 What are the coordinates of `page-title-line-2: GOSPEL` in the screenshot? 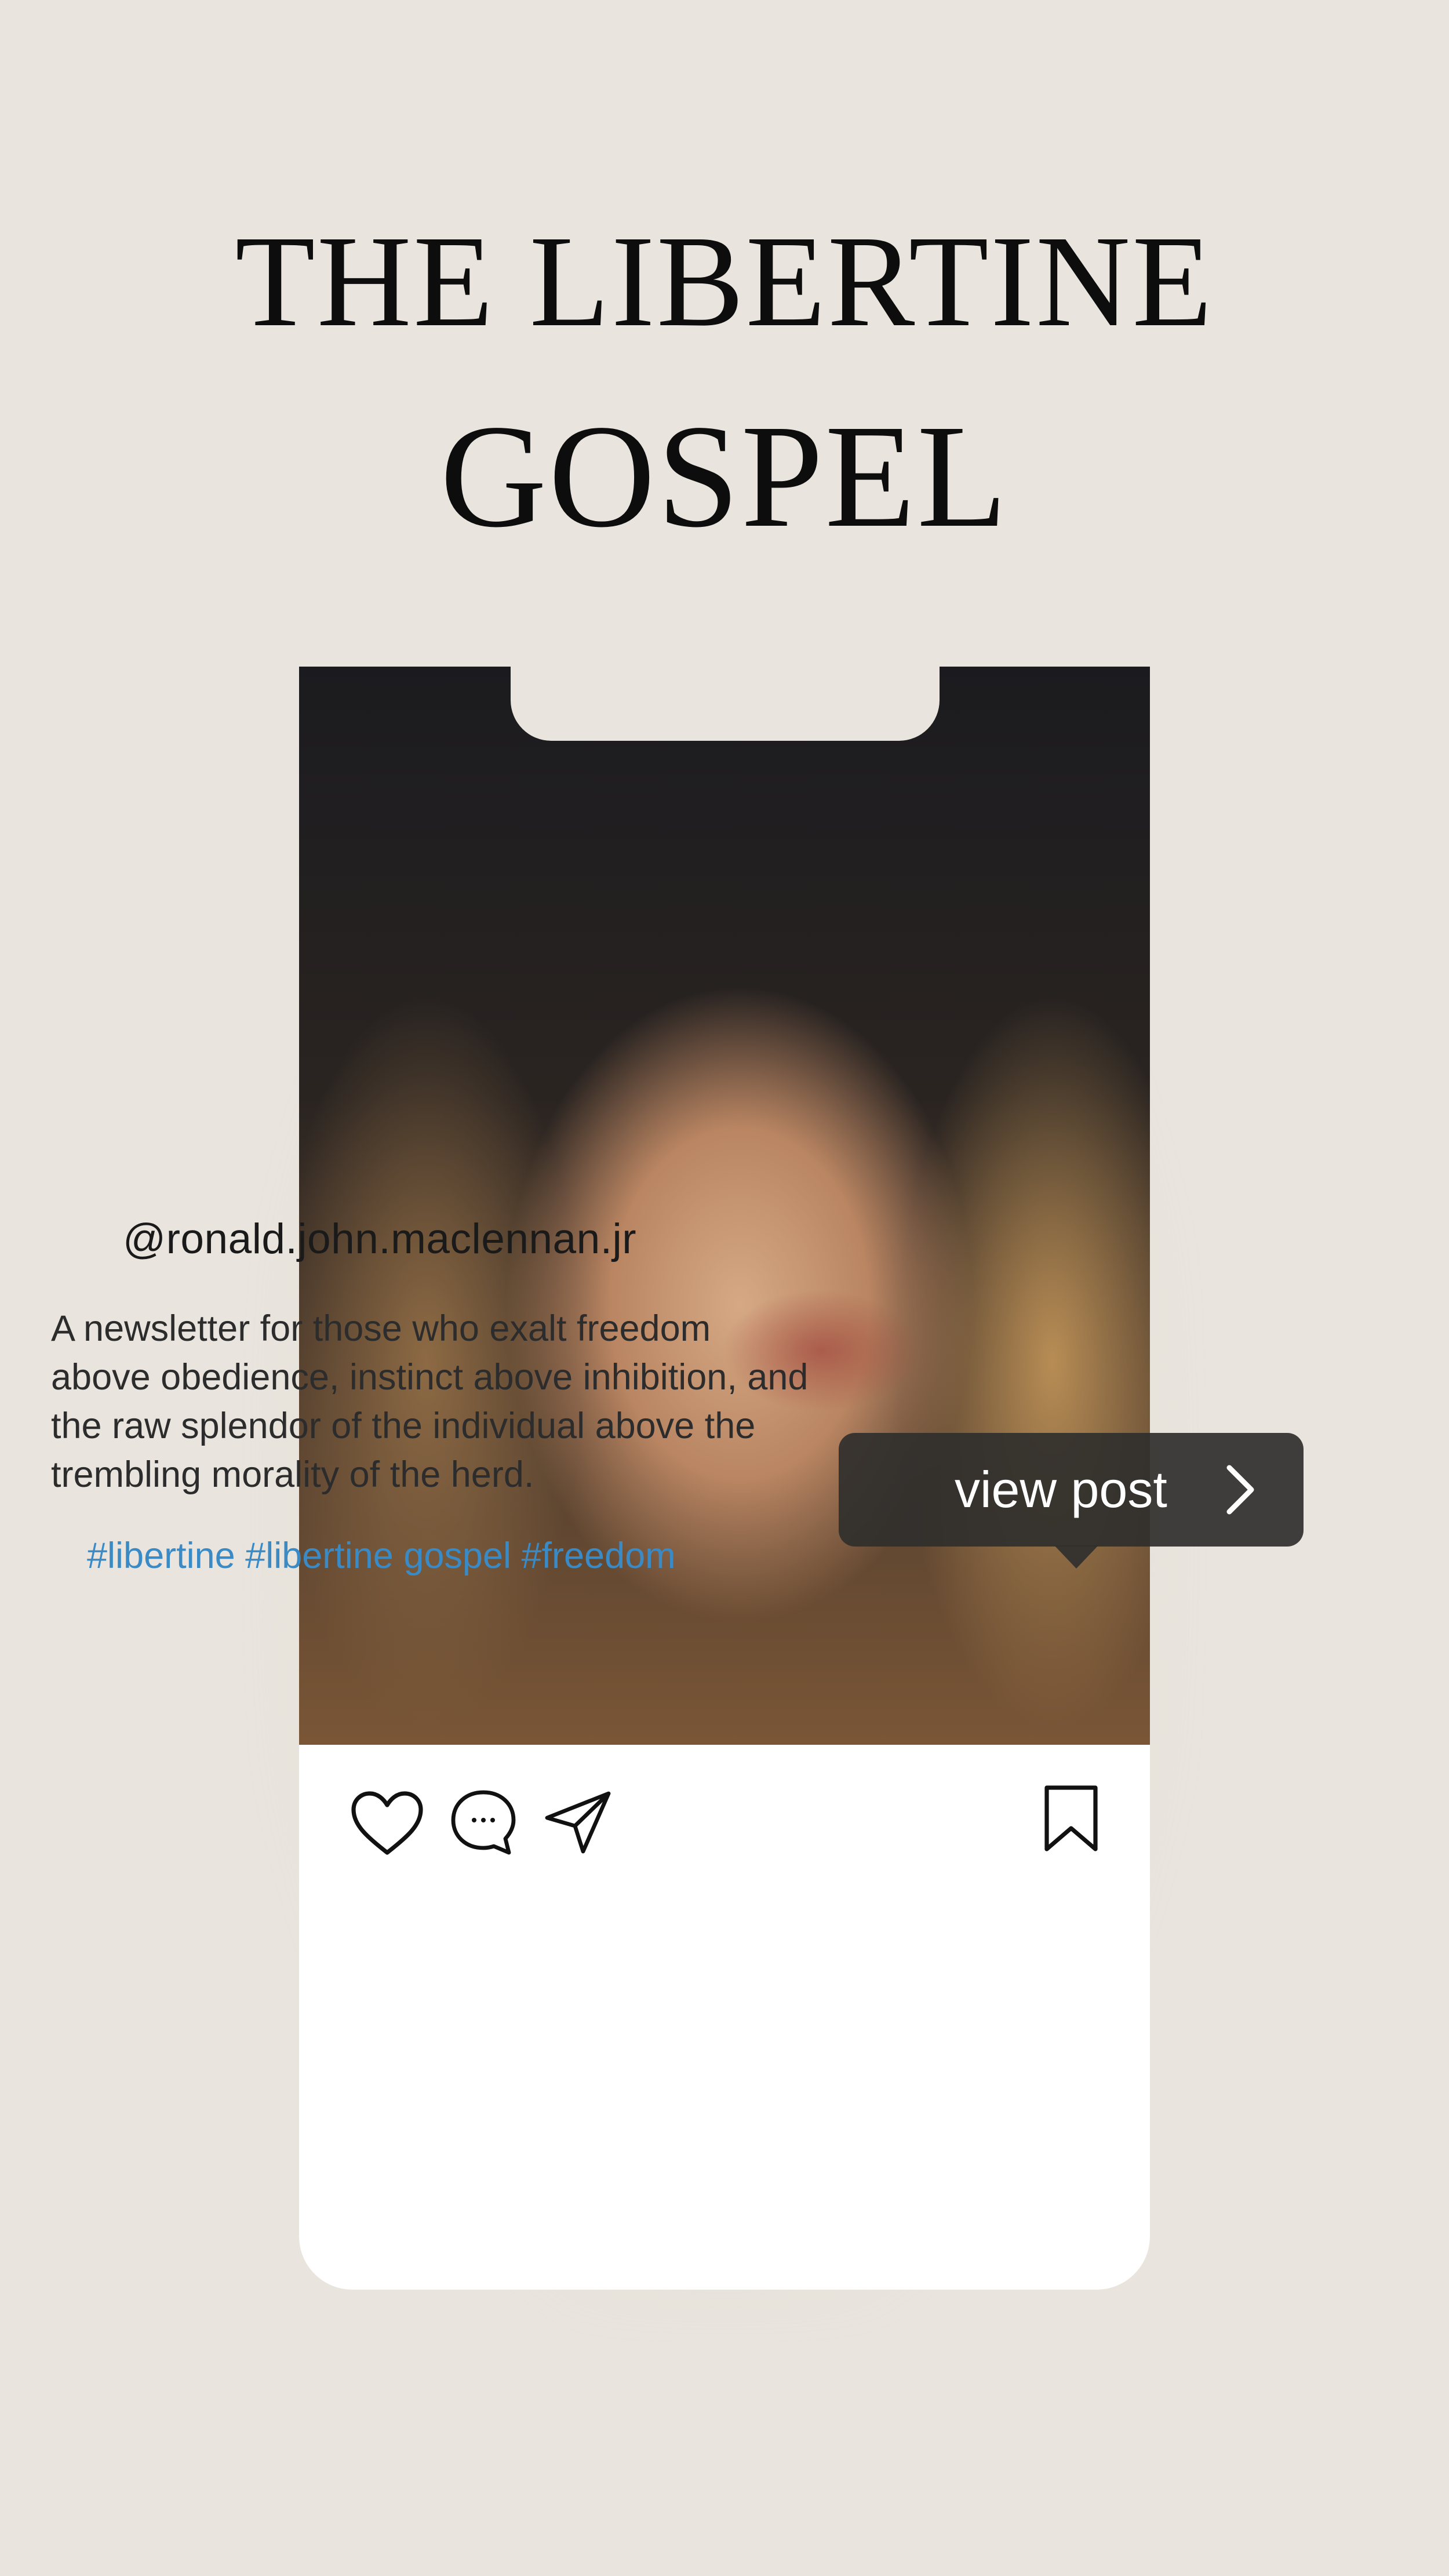 It's located at (724, 476).